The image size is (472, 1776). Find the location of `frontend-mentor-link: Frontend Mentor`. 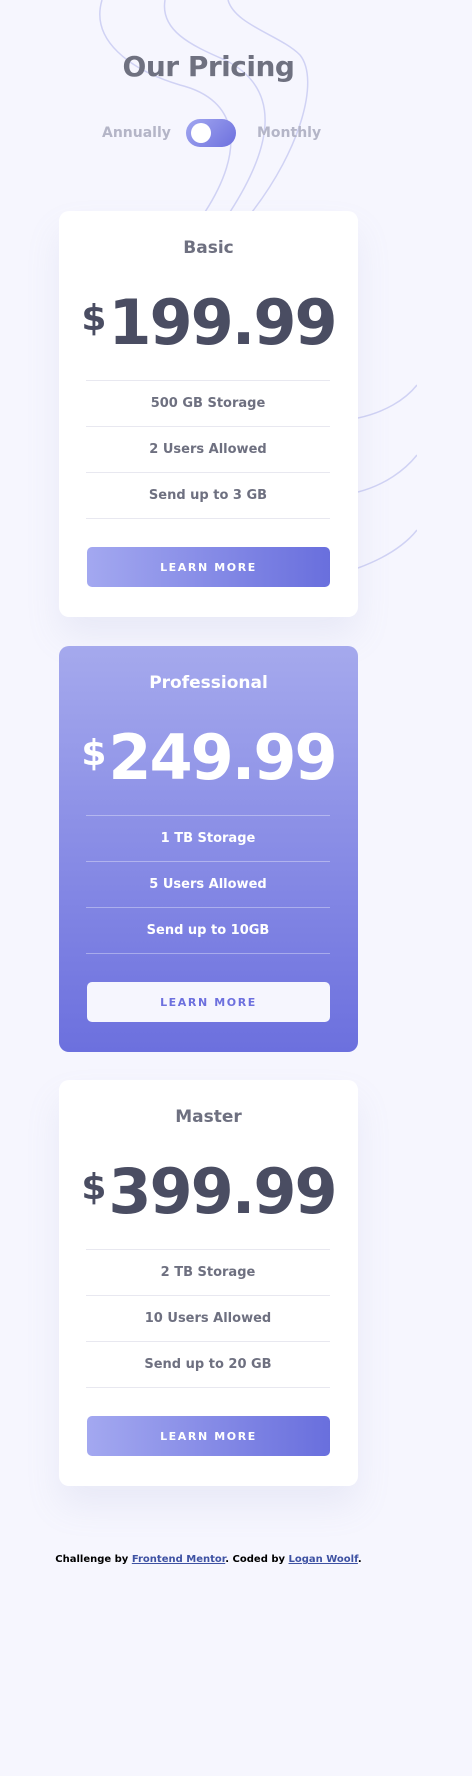

frontend-mentor-link: Frontend Mentor is located at coordinates (178, 1559).